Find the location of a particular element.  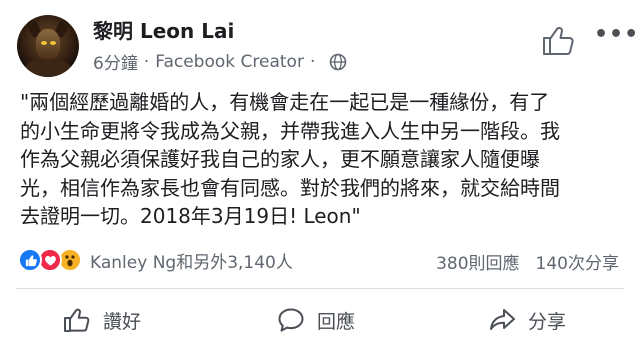

post-meta: 6分鐘 · Facebook Creator · is located at coordinates (220, 61).